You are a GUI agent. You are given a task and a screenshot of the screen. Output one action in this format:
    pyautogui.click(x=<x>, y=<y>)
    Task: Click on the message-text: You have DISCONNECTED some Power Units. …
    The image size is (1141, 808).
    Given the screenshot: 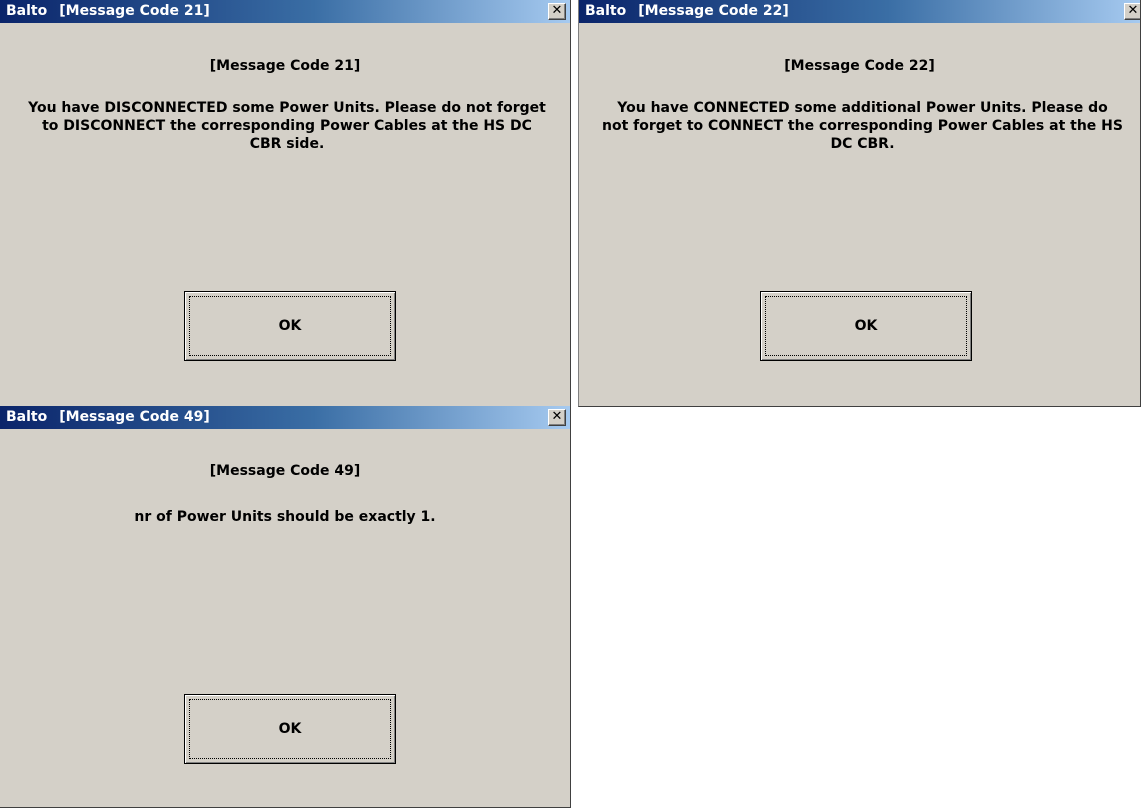 What is the action you would take?
    pyautogui.click(x=287, y=126)
    